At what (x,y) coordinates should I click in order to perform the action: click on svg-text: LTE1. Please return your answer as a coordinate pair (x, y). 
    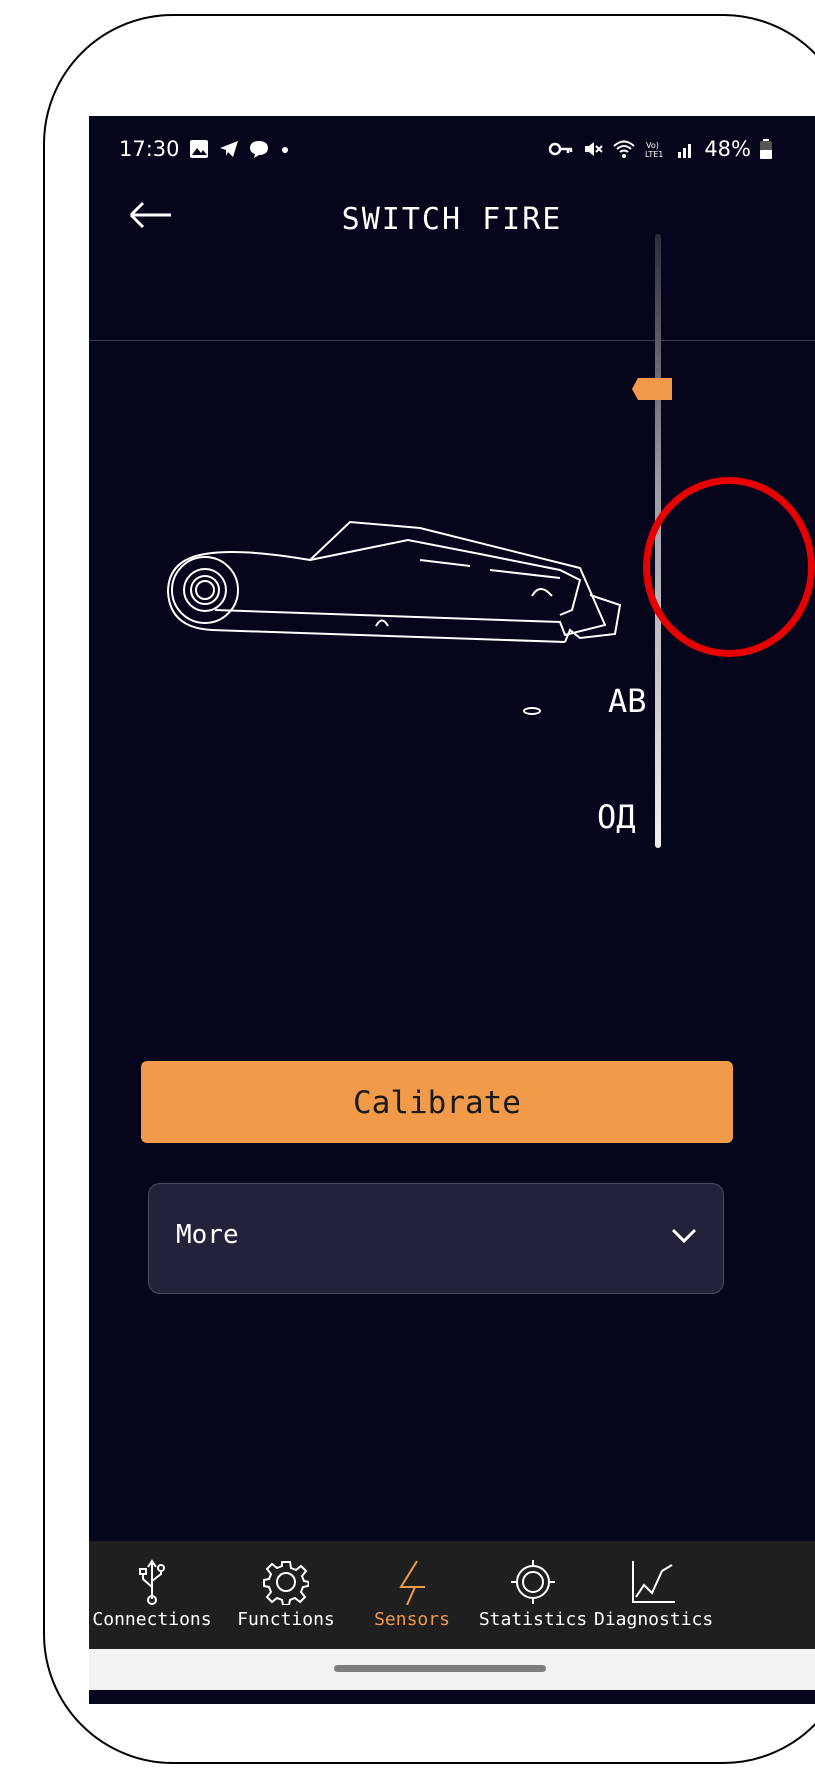
    Looking at the image, I should click on (654, 154).